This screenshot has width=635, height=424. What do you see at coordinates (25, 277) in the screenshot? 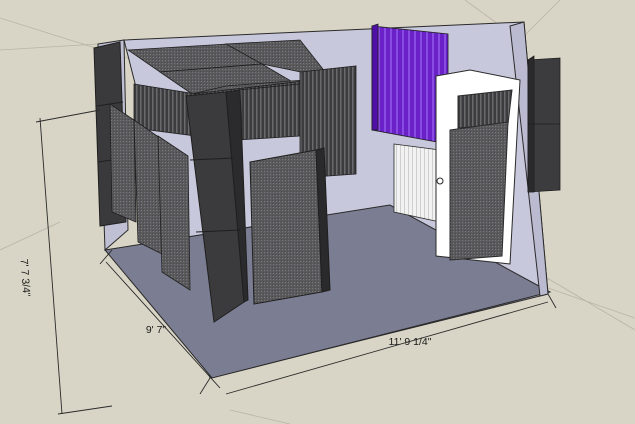
I see `height-dimension-label: 7' 7 3/4"` at bounding box center [25, 277].